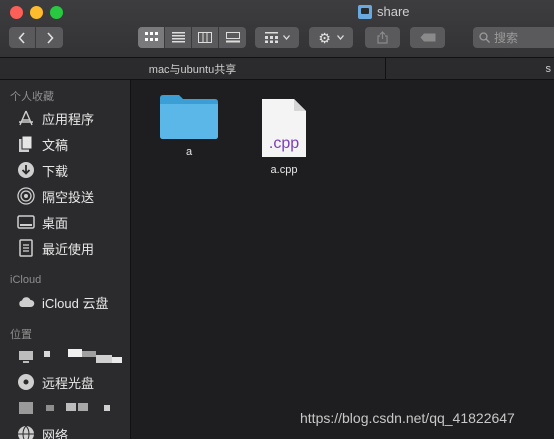 The width and height of the screenshot is (554, 439). I want to click on sidebar-item-applications: 应用程序, so click(55, 118).